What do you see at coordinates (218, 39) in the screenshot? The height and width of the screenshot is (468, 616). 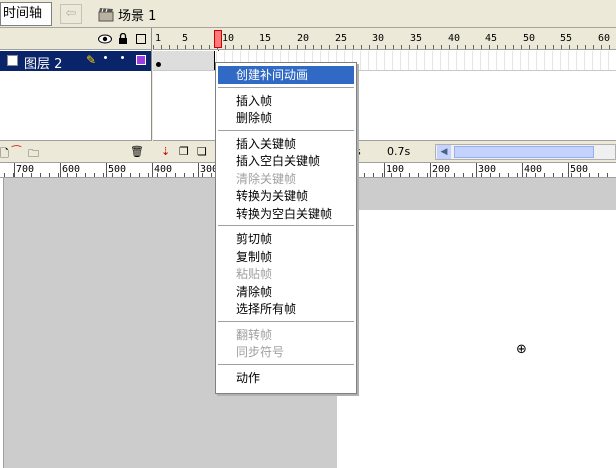 I see `playhead` at bounding box center [218, 39].